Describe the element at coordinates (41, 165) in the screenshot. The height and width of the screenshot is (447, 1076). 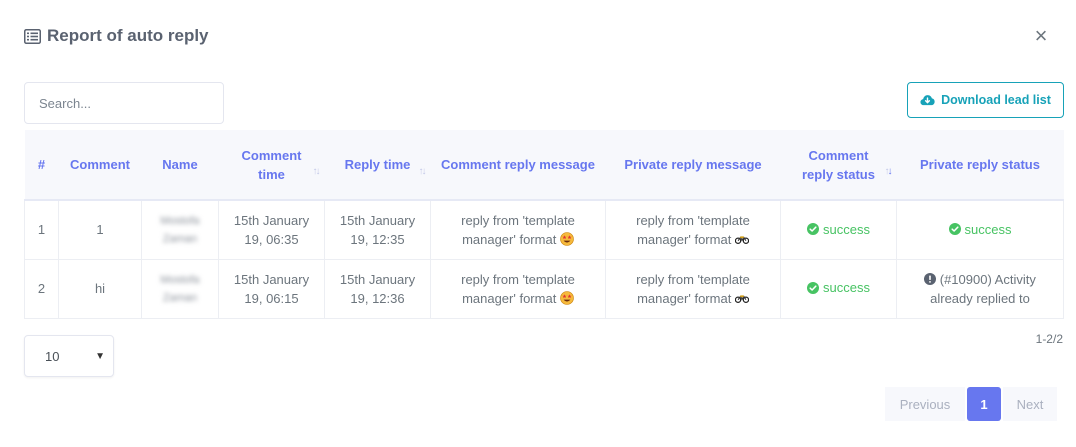
I see `header-index: #` at that location.